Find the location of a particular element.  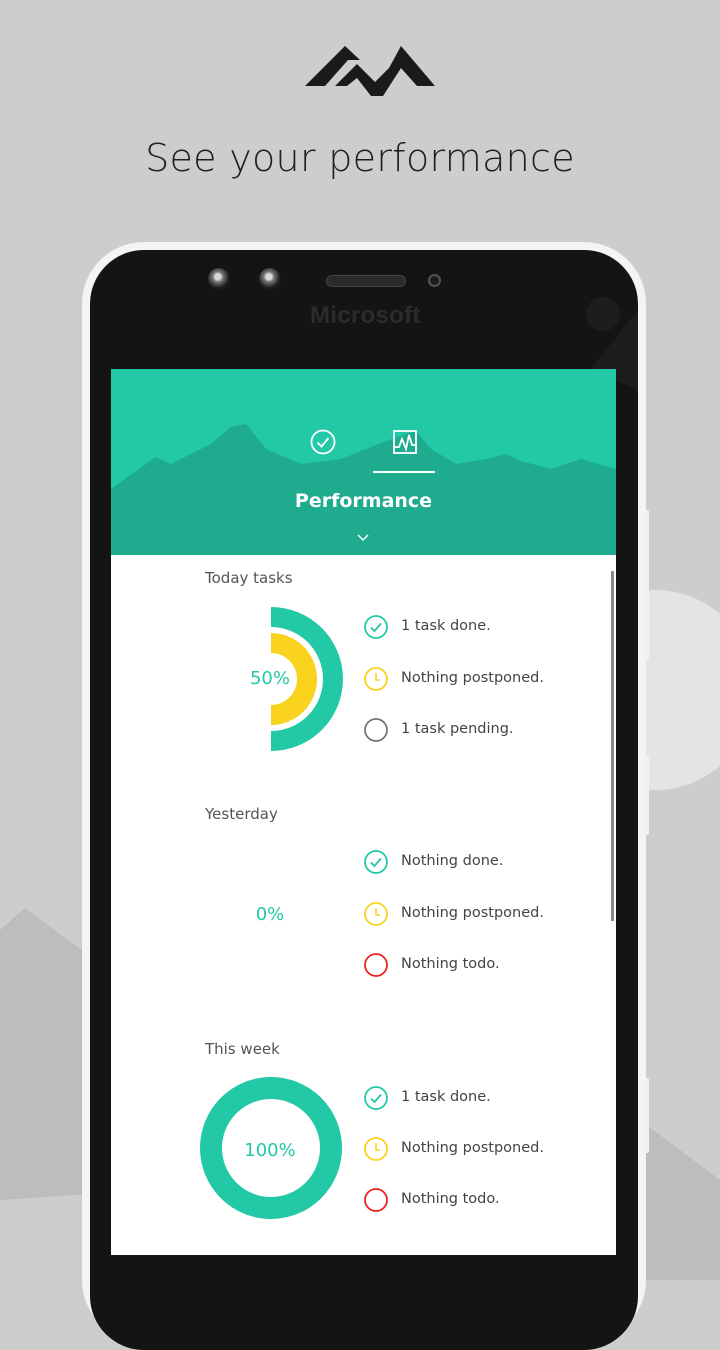

week-percent: 100% is located at coordinates (270, 1150).